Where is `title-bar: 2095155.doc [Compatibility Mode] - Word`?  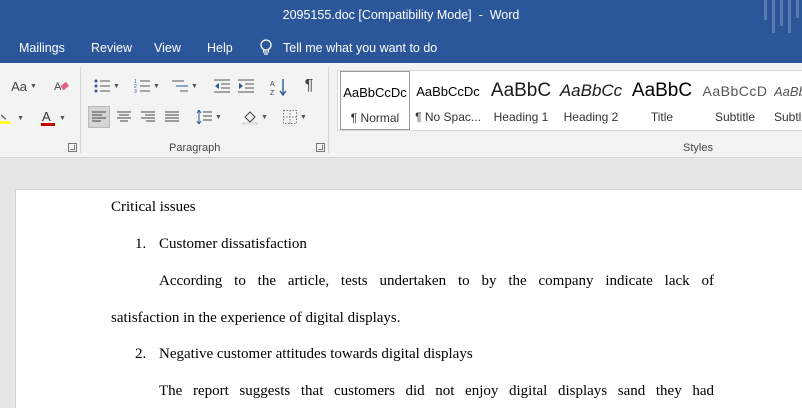
title-bar: 2095155.doc [Compatibility Mode] - Word is located at coordinates (401, 16).